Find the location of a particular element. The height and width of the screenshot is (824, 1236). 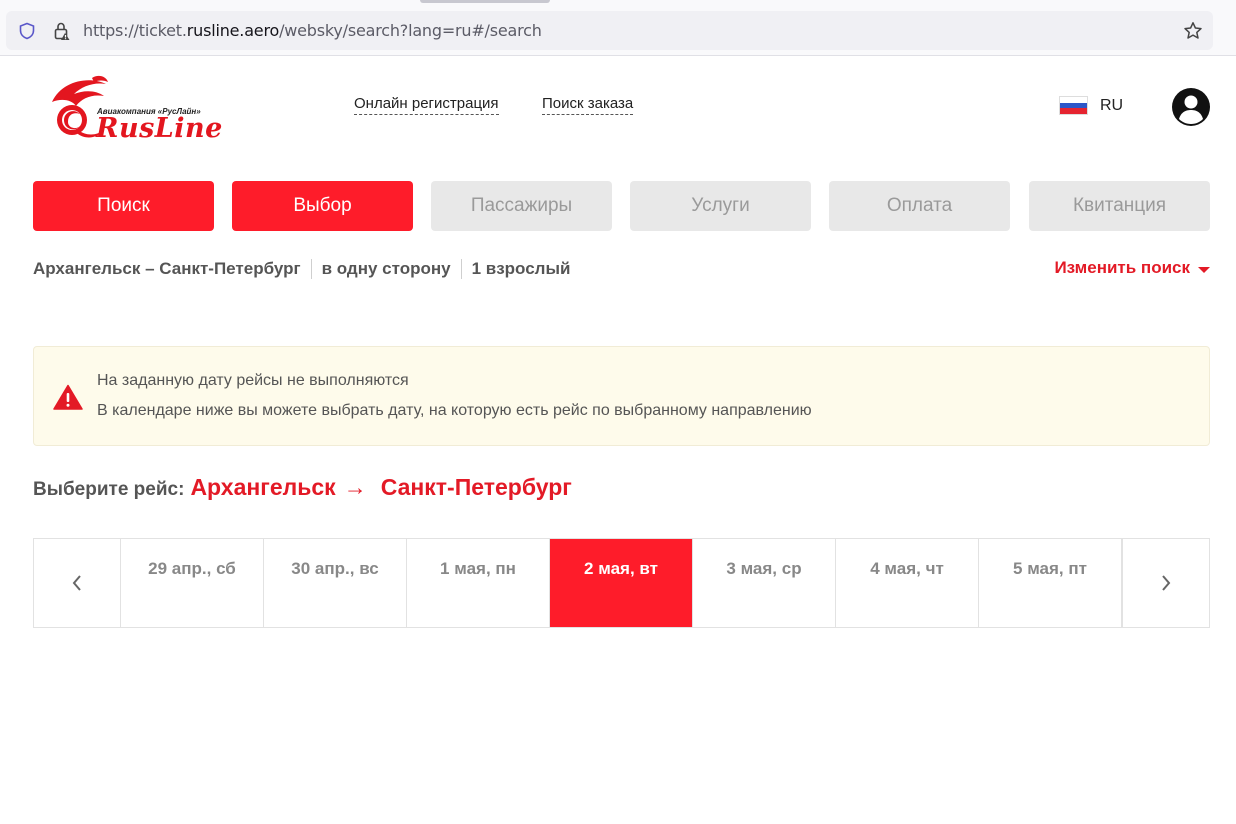

warning-icon is located at coordinates (68, 397).